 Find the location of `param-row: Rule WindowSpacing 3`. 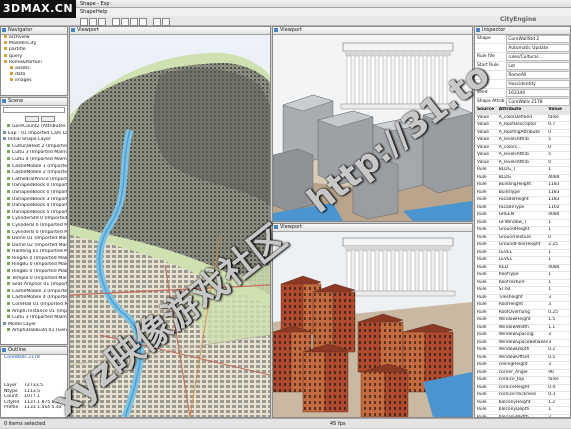

param-row: Rule WindowSpacing 3 is located at coordinates (522, 336).